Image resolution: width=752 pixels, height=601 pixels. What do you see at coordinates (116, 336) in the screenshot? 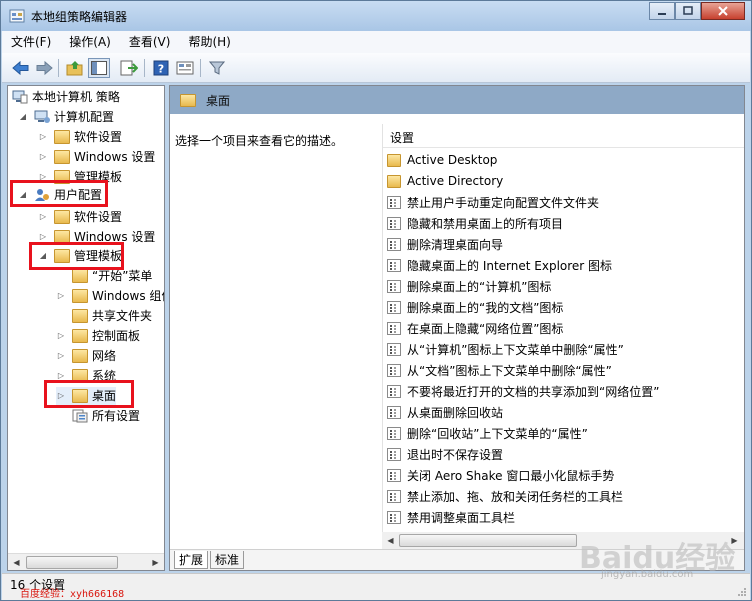
I see `tree-item-label: 控制面板` at bounding box center [116, 336].